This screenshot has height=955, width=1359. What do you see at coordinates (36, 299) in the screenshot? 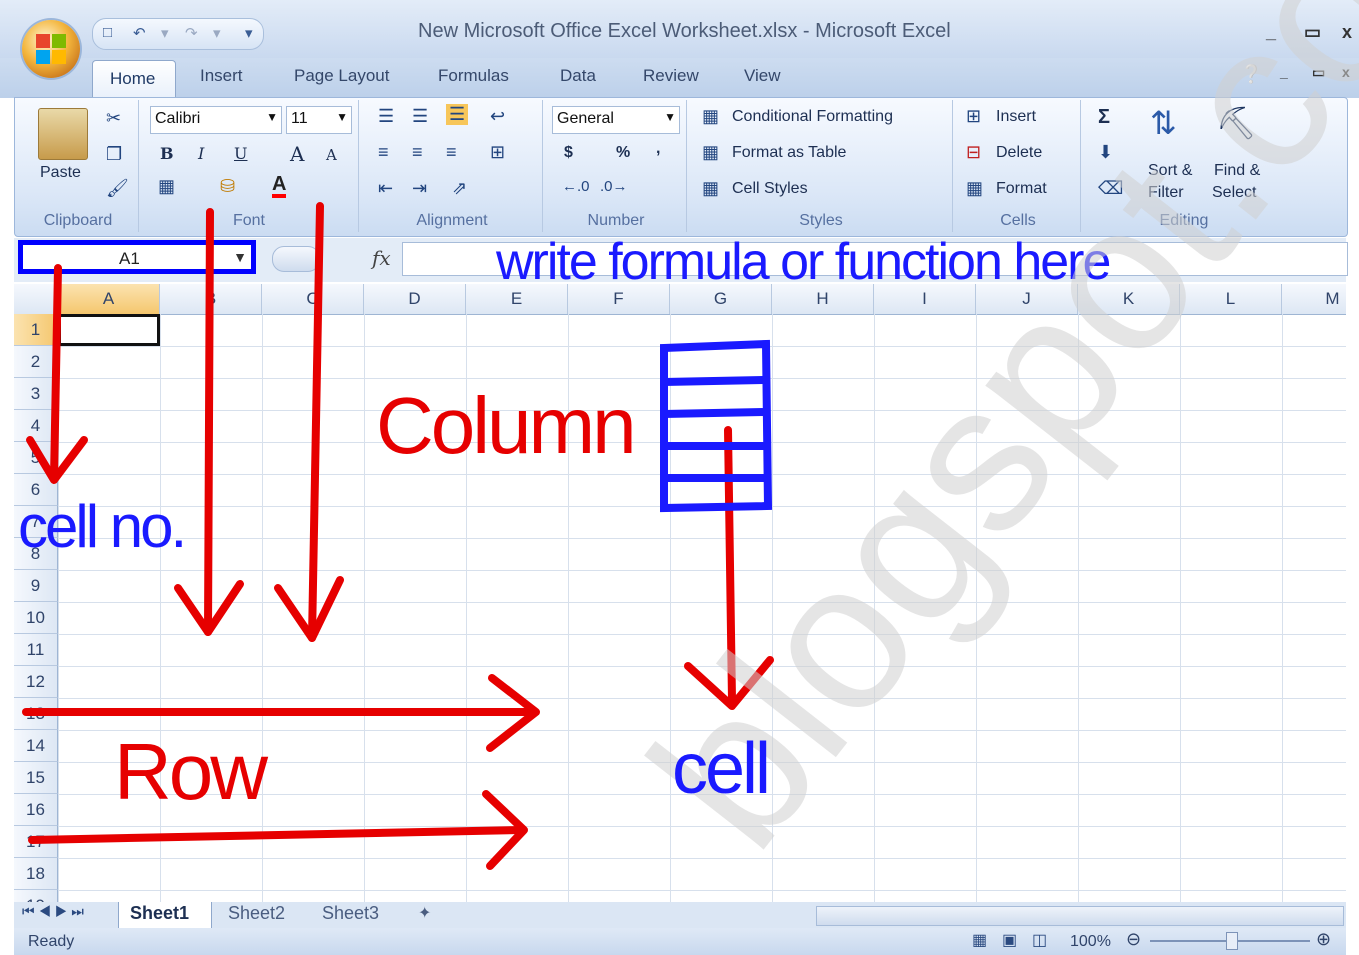
I see `select-all-corner` at bounding box center [36, 299].